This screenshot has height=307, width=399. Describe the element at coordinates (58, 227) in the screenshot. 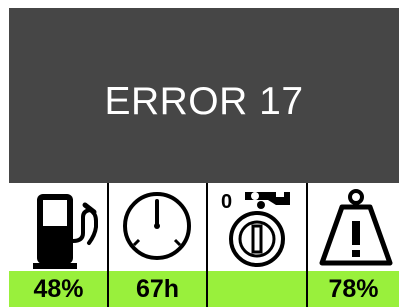

I see `fuel-pump-icon` at that location.